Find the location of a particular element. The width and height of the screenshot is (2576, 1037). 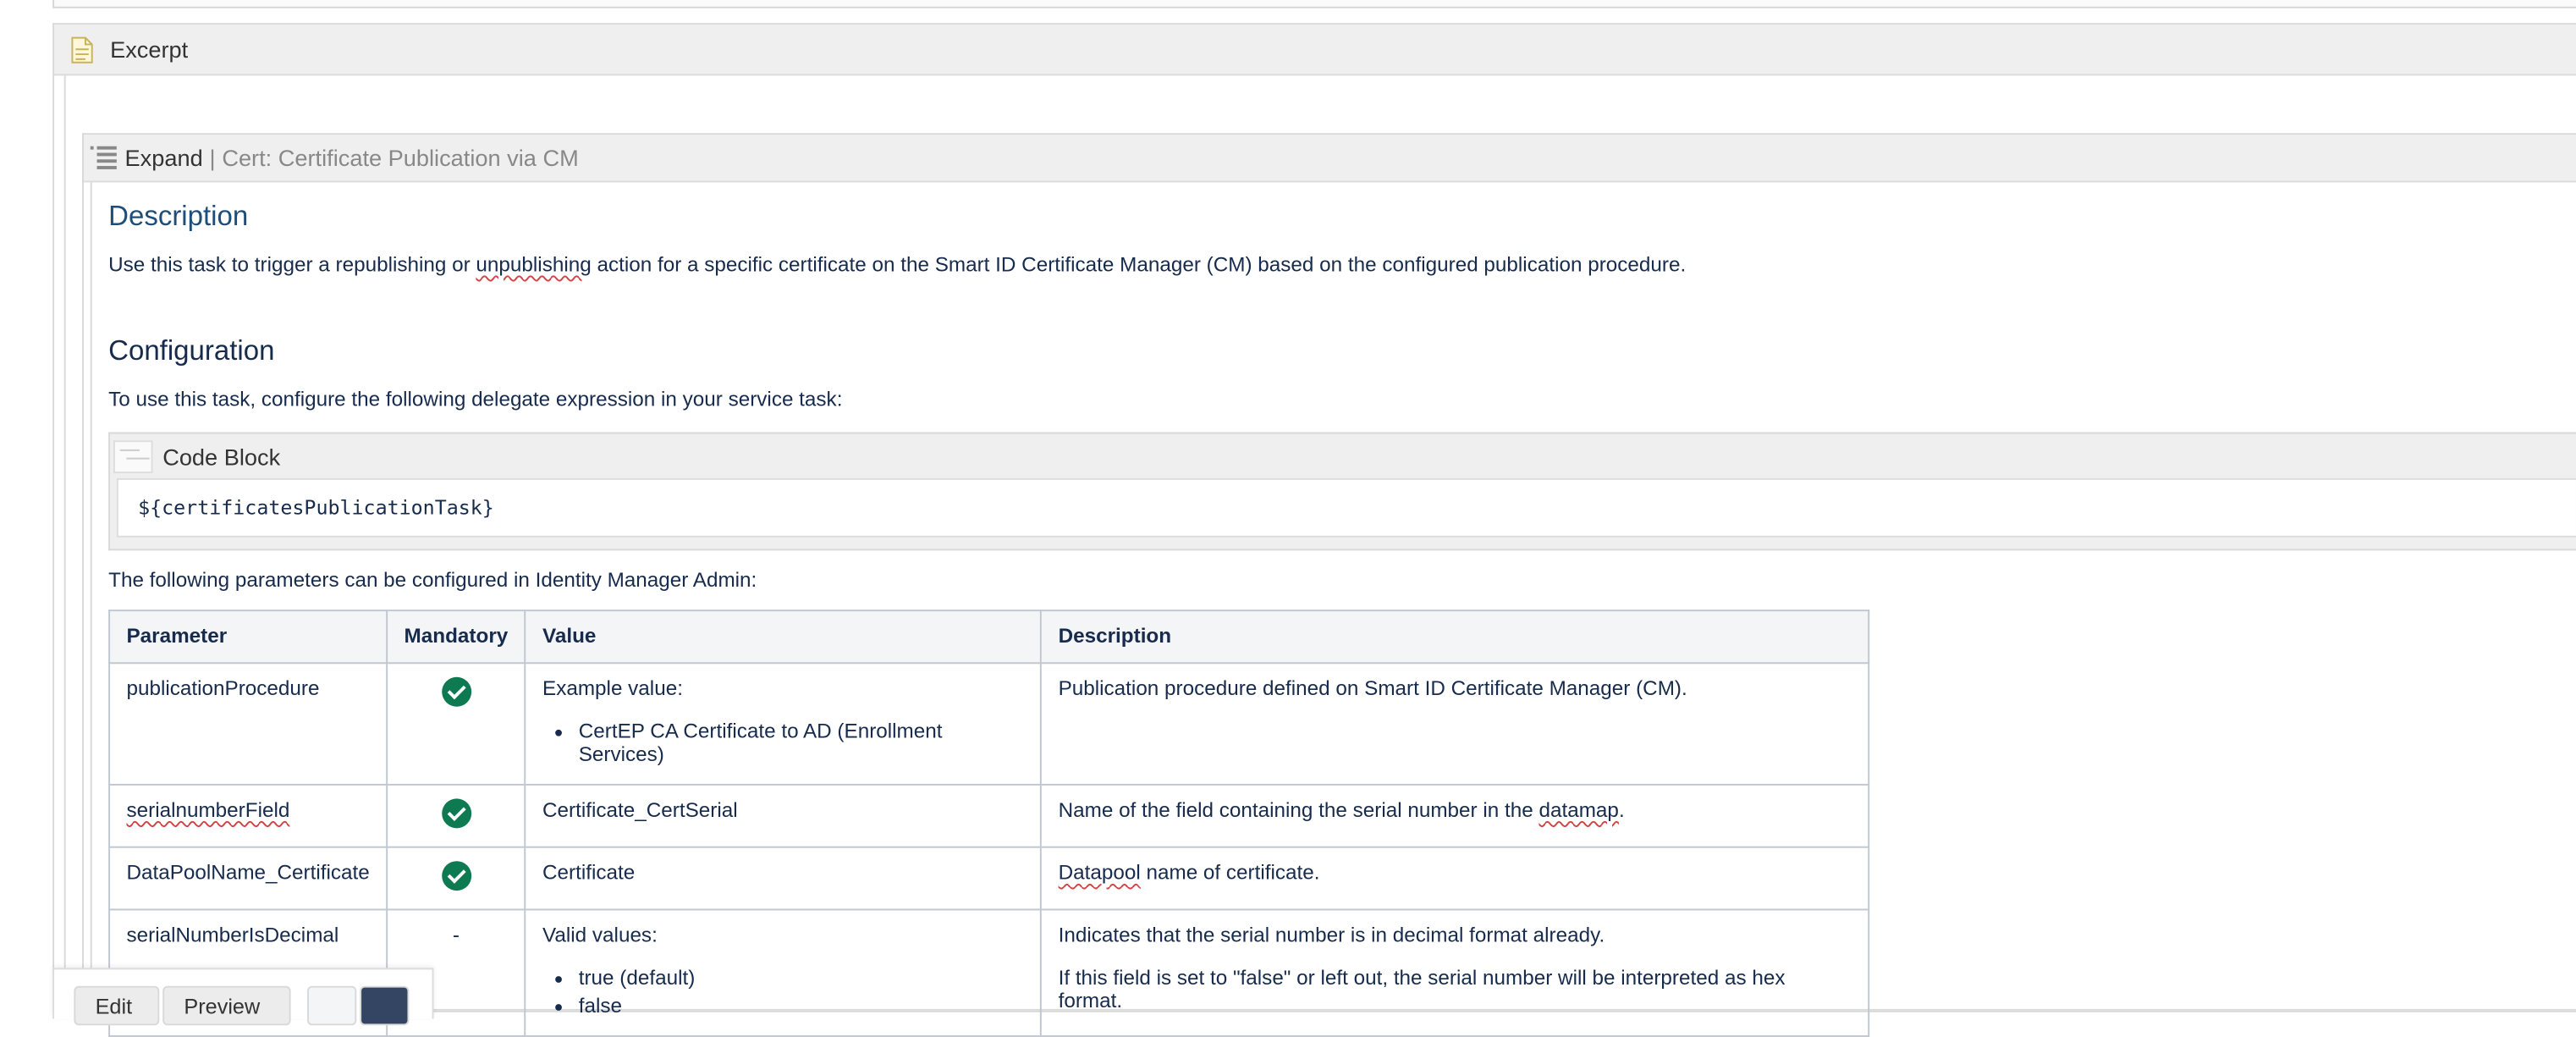

column-header: Parameter is located at coordinates (248, 638).